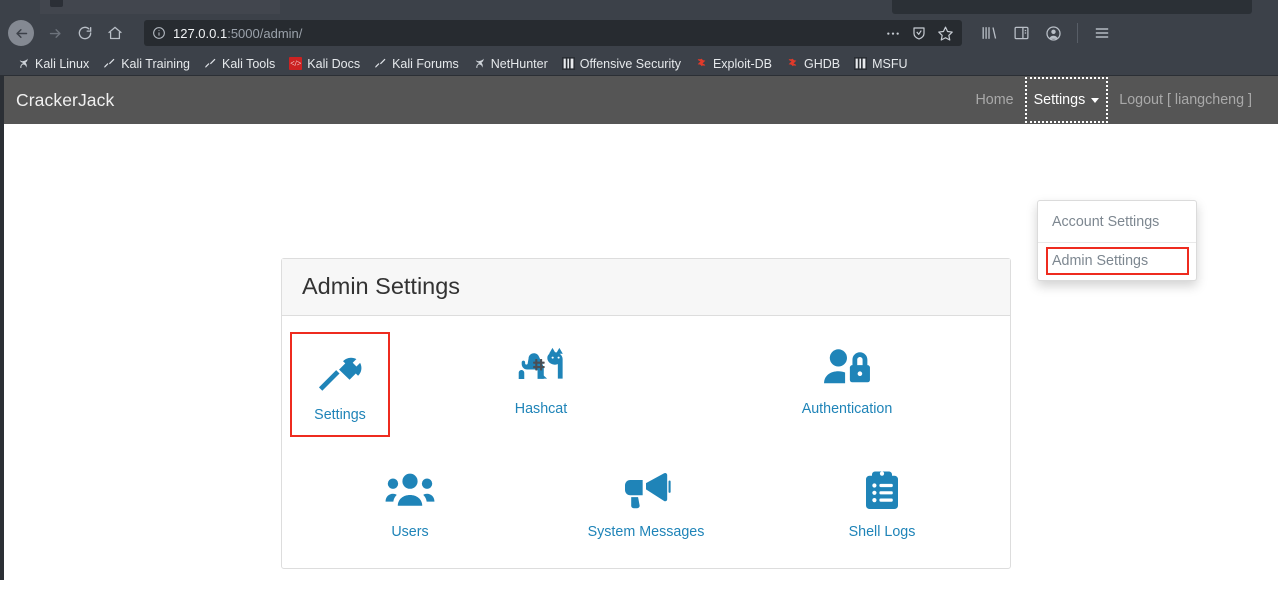 This screenshot has width=1278, height=590. I want to click on forward-arrow-icon, so click(55, 33).